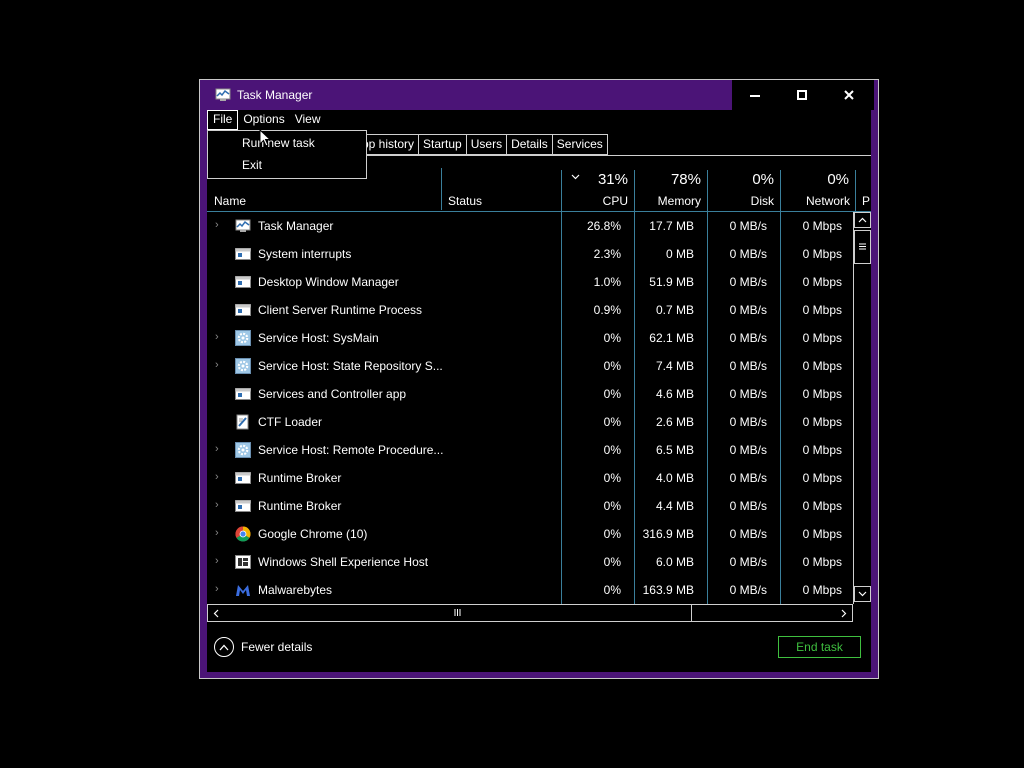  Describe the element at coordinates (530, 478) in the screenshot. I see `table-row: › Runtime Broker 0% 4.0 MB 0 MB/s 0 Mbps` at that location.